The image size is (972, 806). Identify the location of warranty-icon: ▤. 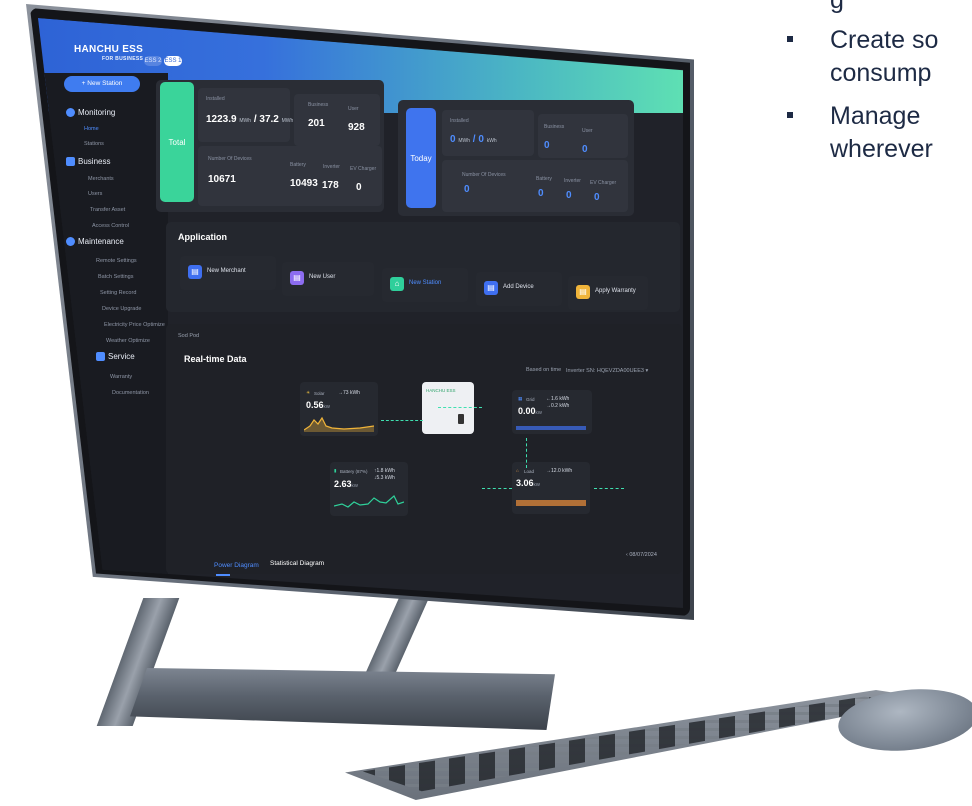
(583, 292).